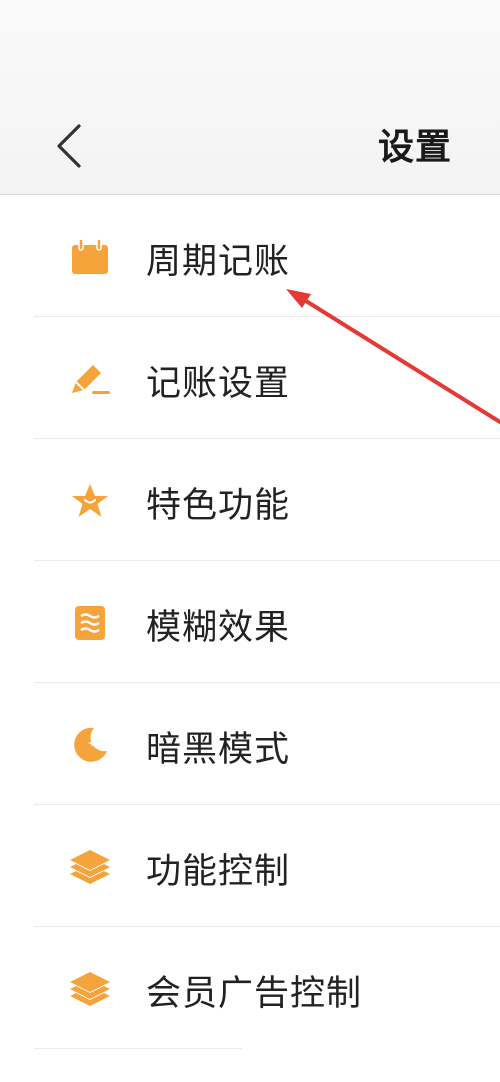  What do you see at coordinates (218, 506) in the screenshot?
I see `menu-item-label: 特色功能` at bounding box center [218, 506].